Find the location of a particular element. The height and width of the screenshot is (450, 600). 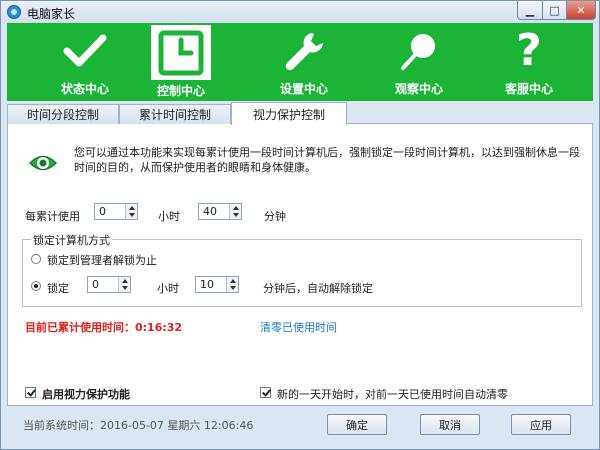

maximize-button: □ is located at coordinates (554, 10).